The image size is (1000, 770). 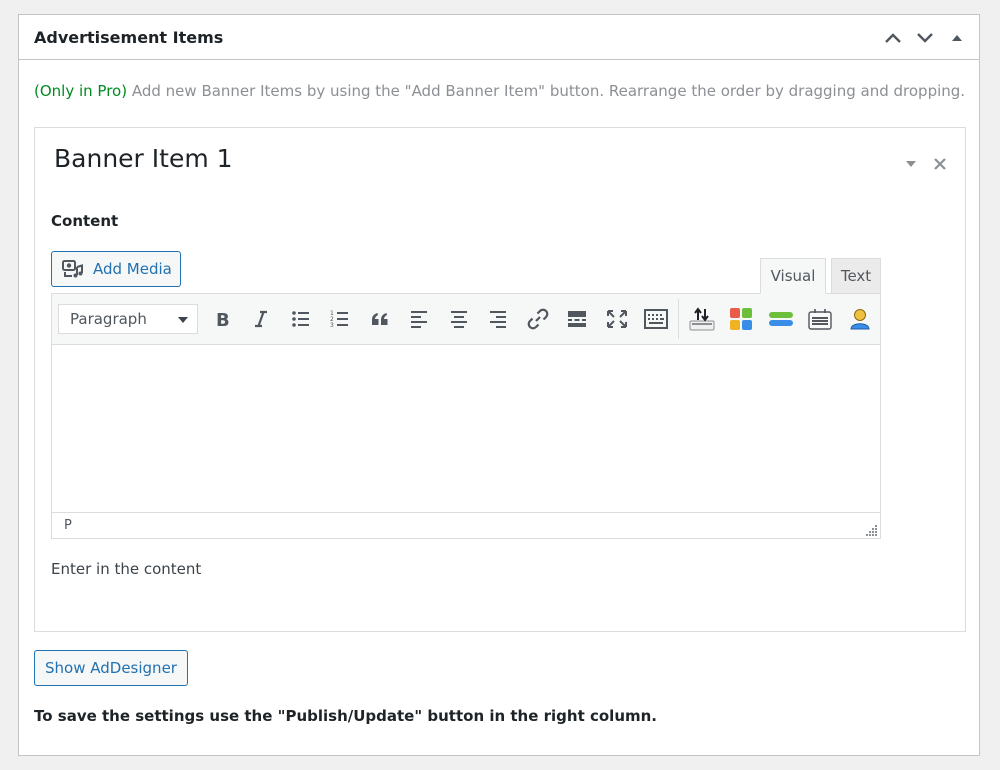 I want to click on align-center-button, so click(x=459, y=319).